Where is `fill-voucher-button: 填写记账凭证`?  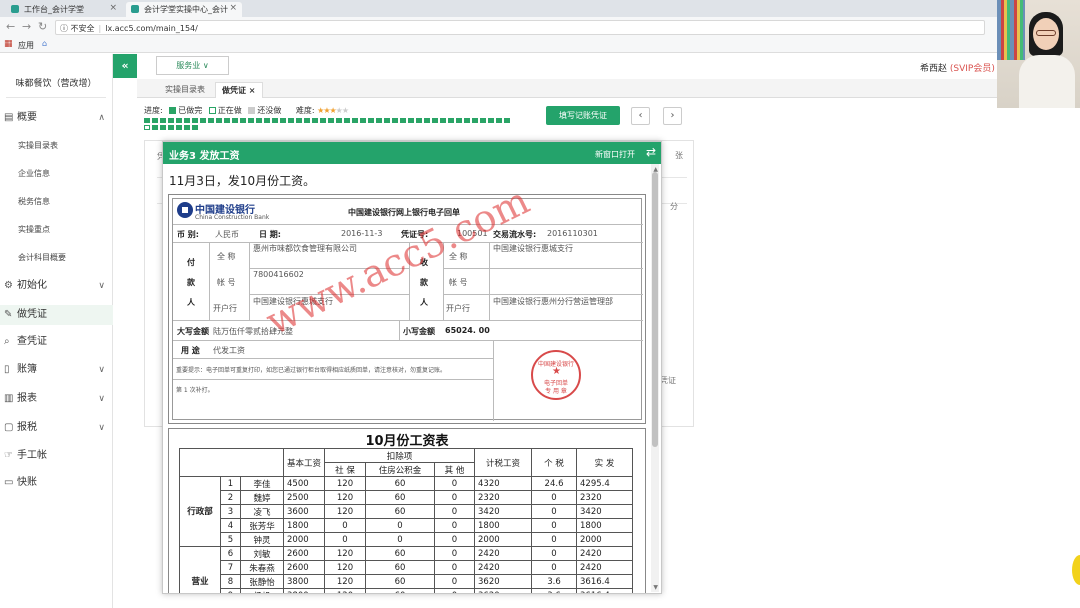
fill-voucher-button: 填写记账凭证 is located at coordinates (583, 115).